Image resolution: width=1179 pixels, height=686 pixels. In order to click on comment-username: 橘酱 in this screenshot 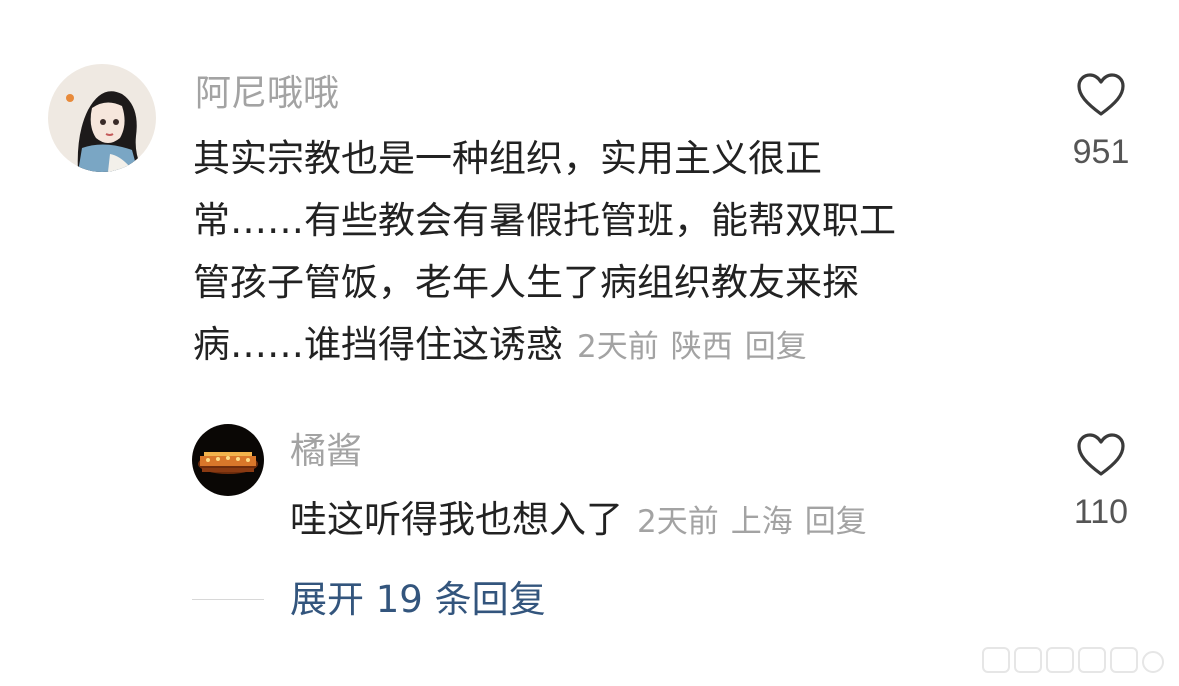, I will do `click(326, 452)`.